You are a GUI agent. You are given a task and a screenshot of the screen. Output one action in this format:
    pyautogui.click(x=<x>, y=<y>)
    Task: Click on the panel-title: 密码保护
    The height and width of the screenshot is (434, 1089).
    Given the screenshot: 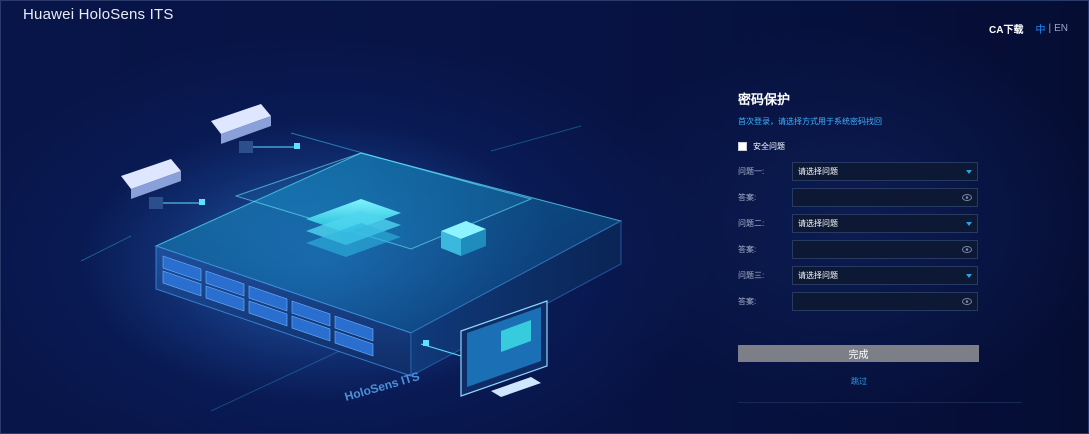 What is the action you would take?
    pyautogui.click(x=764, y=99)
    